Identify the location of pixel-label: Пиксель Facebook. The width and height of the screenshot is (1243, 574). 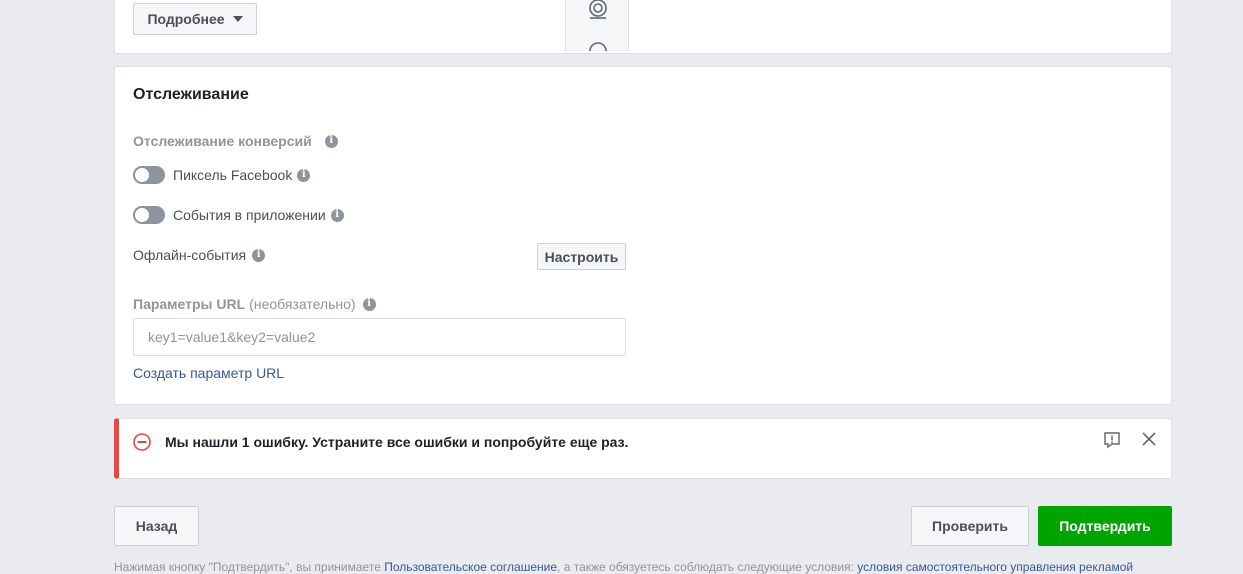
(233, 175).